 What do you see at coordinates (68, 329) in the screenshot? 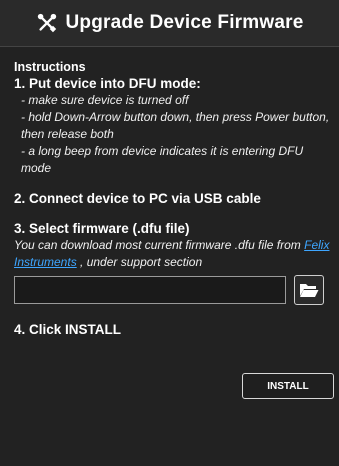
I see `step-4-title: 4. Click INSTALL` at bounding box center [68, 329].